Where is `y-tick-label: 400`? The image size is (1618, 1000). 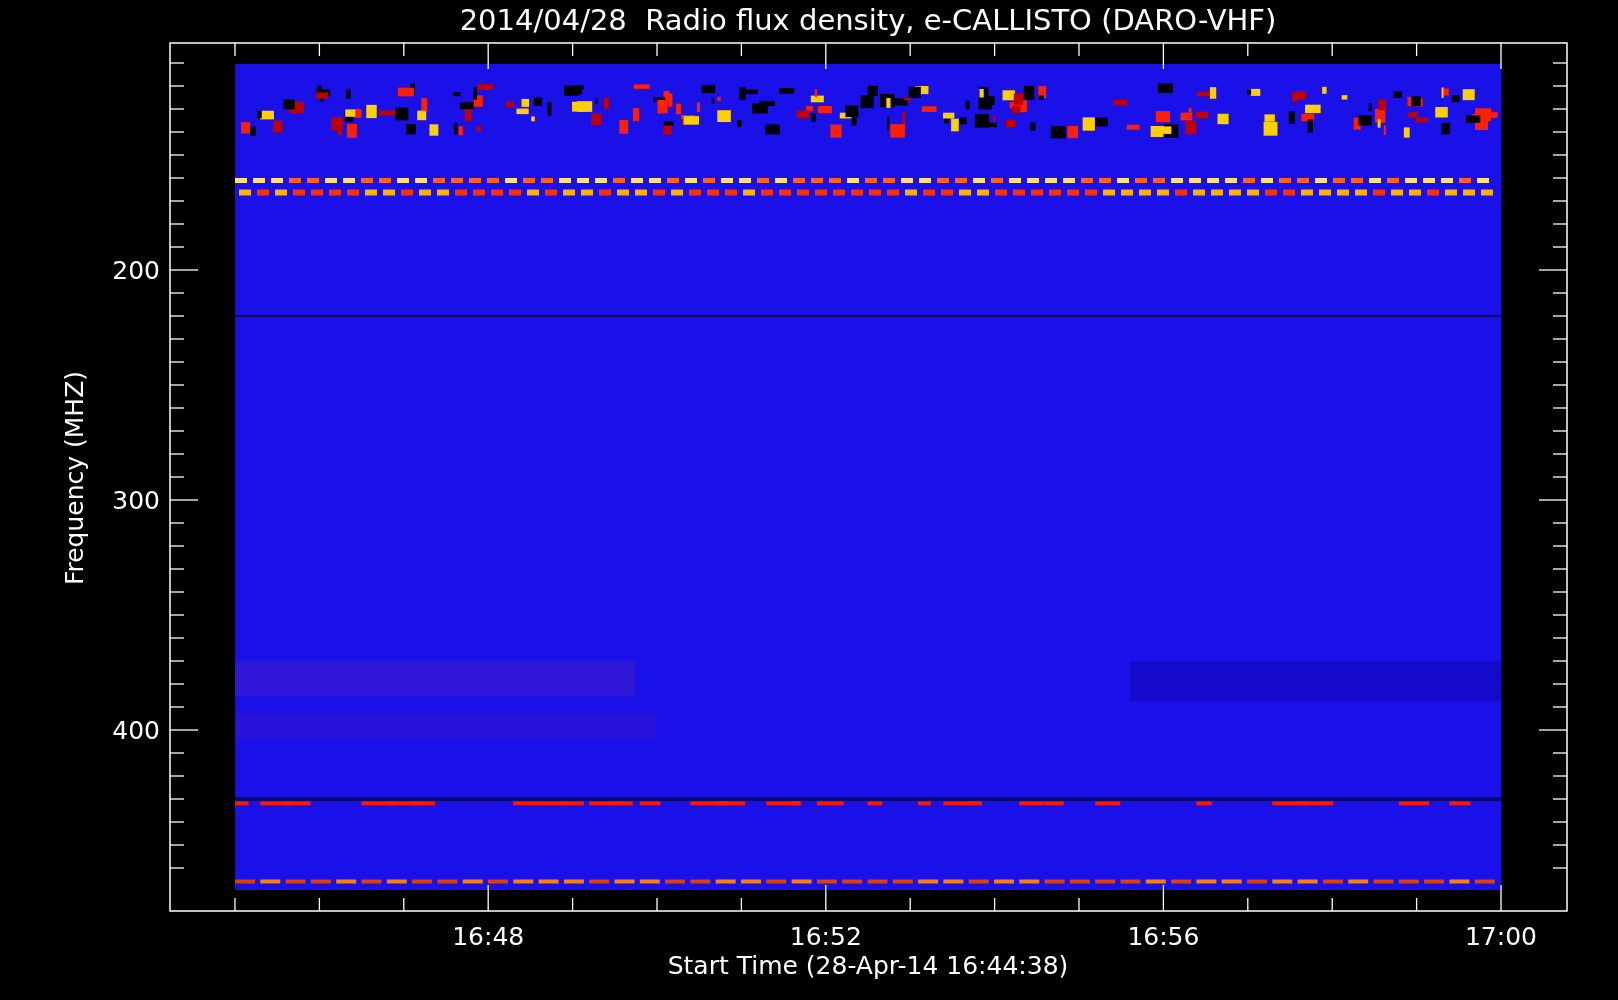 y-tick-label: 400 is located at coordinates (136, 730).